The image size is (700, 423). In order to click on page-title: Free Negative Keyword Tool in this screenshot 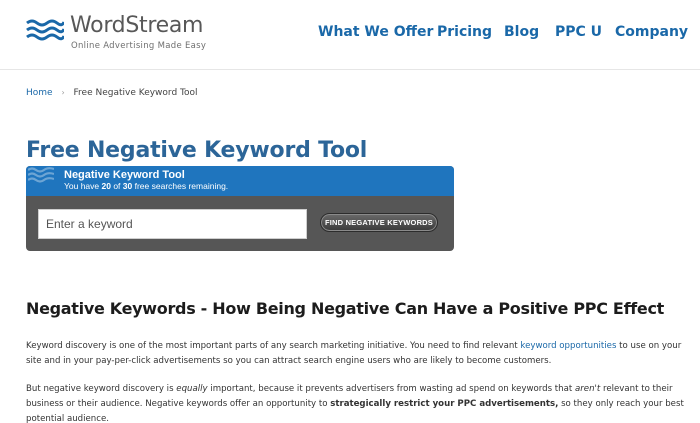, I will do `click(197, 150)`.